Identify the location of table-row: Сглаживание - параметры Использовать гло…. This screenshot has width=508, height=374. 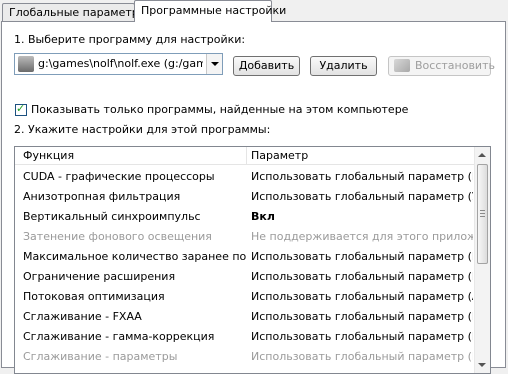
(245, 357).